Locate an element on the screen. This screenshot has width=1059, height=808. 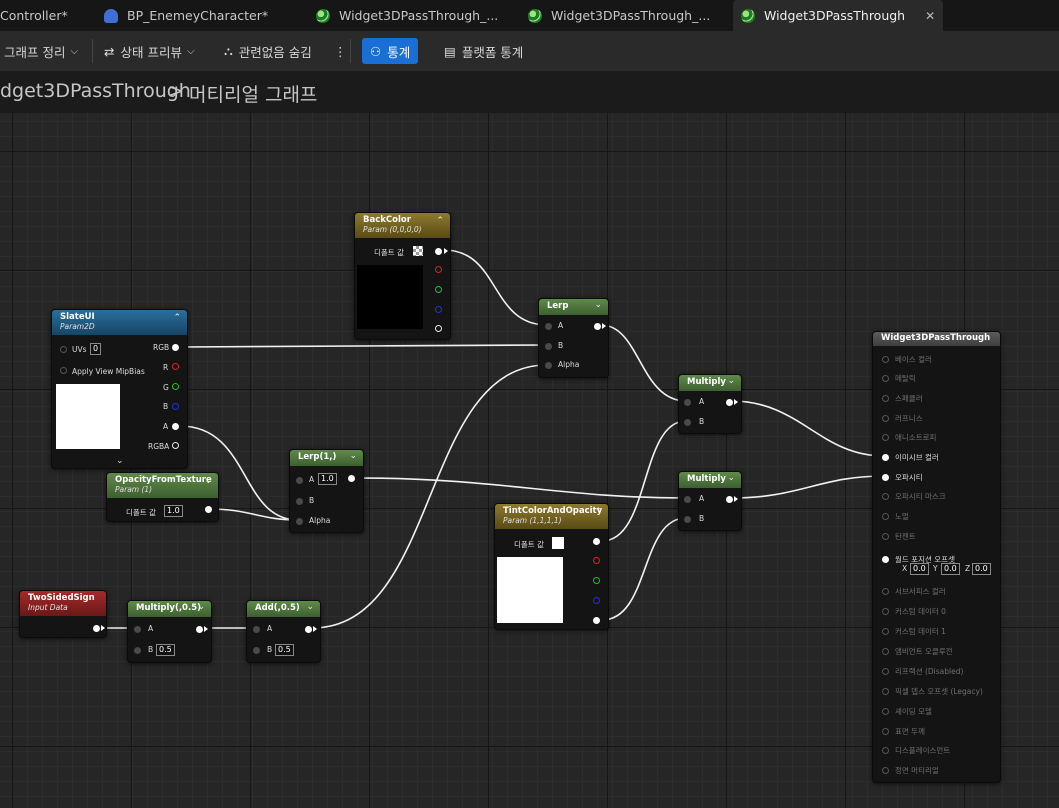
state-preview-button: ⇄ 상태 프리뷰 ⌵ is located at coordinates (149, 51).